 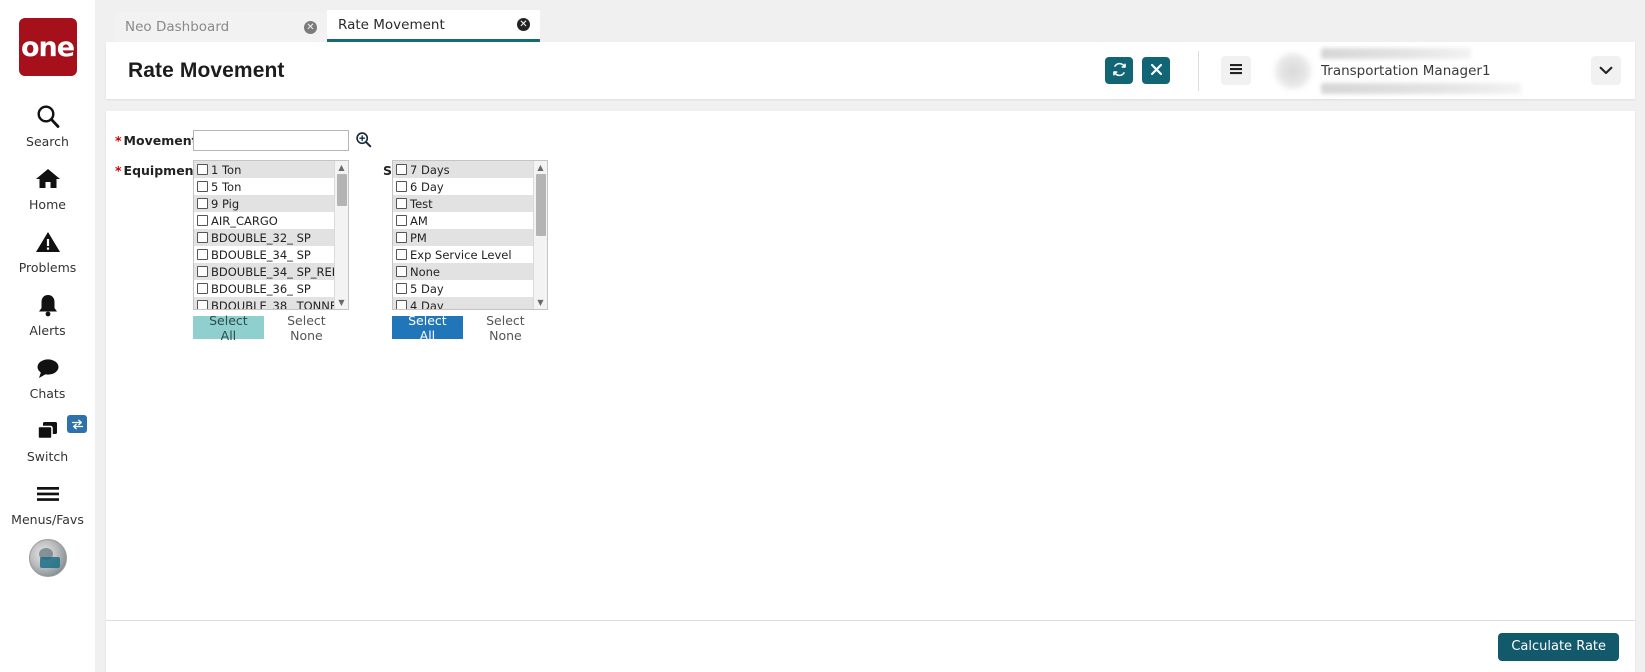 What do you see at coordinates (463, 169) in the screenshot?
I see `list-item: 7 Days` at bounding box center [463, 169].